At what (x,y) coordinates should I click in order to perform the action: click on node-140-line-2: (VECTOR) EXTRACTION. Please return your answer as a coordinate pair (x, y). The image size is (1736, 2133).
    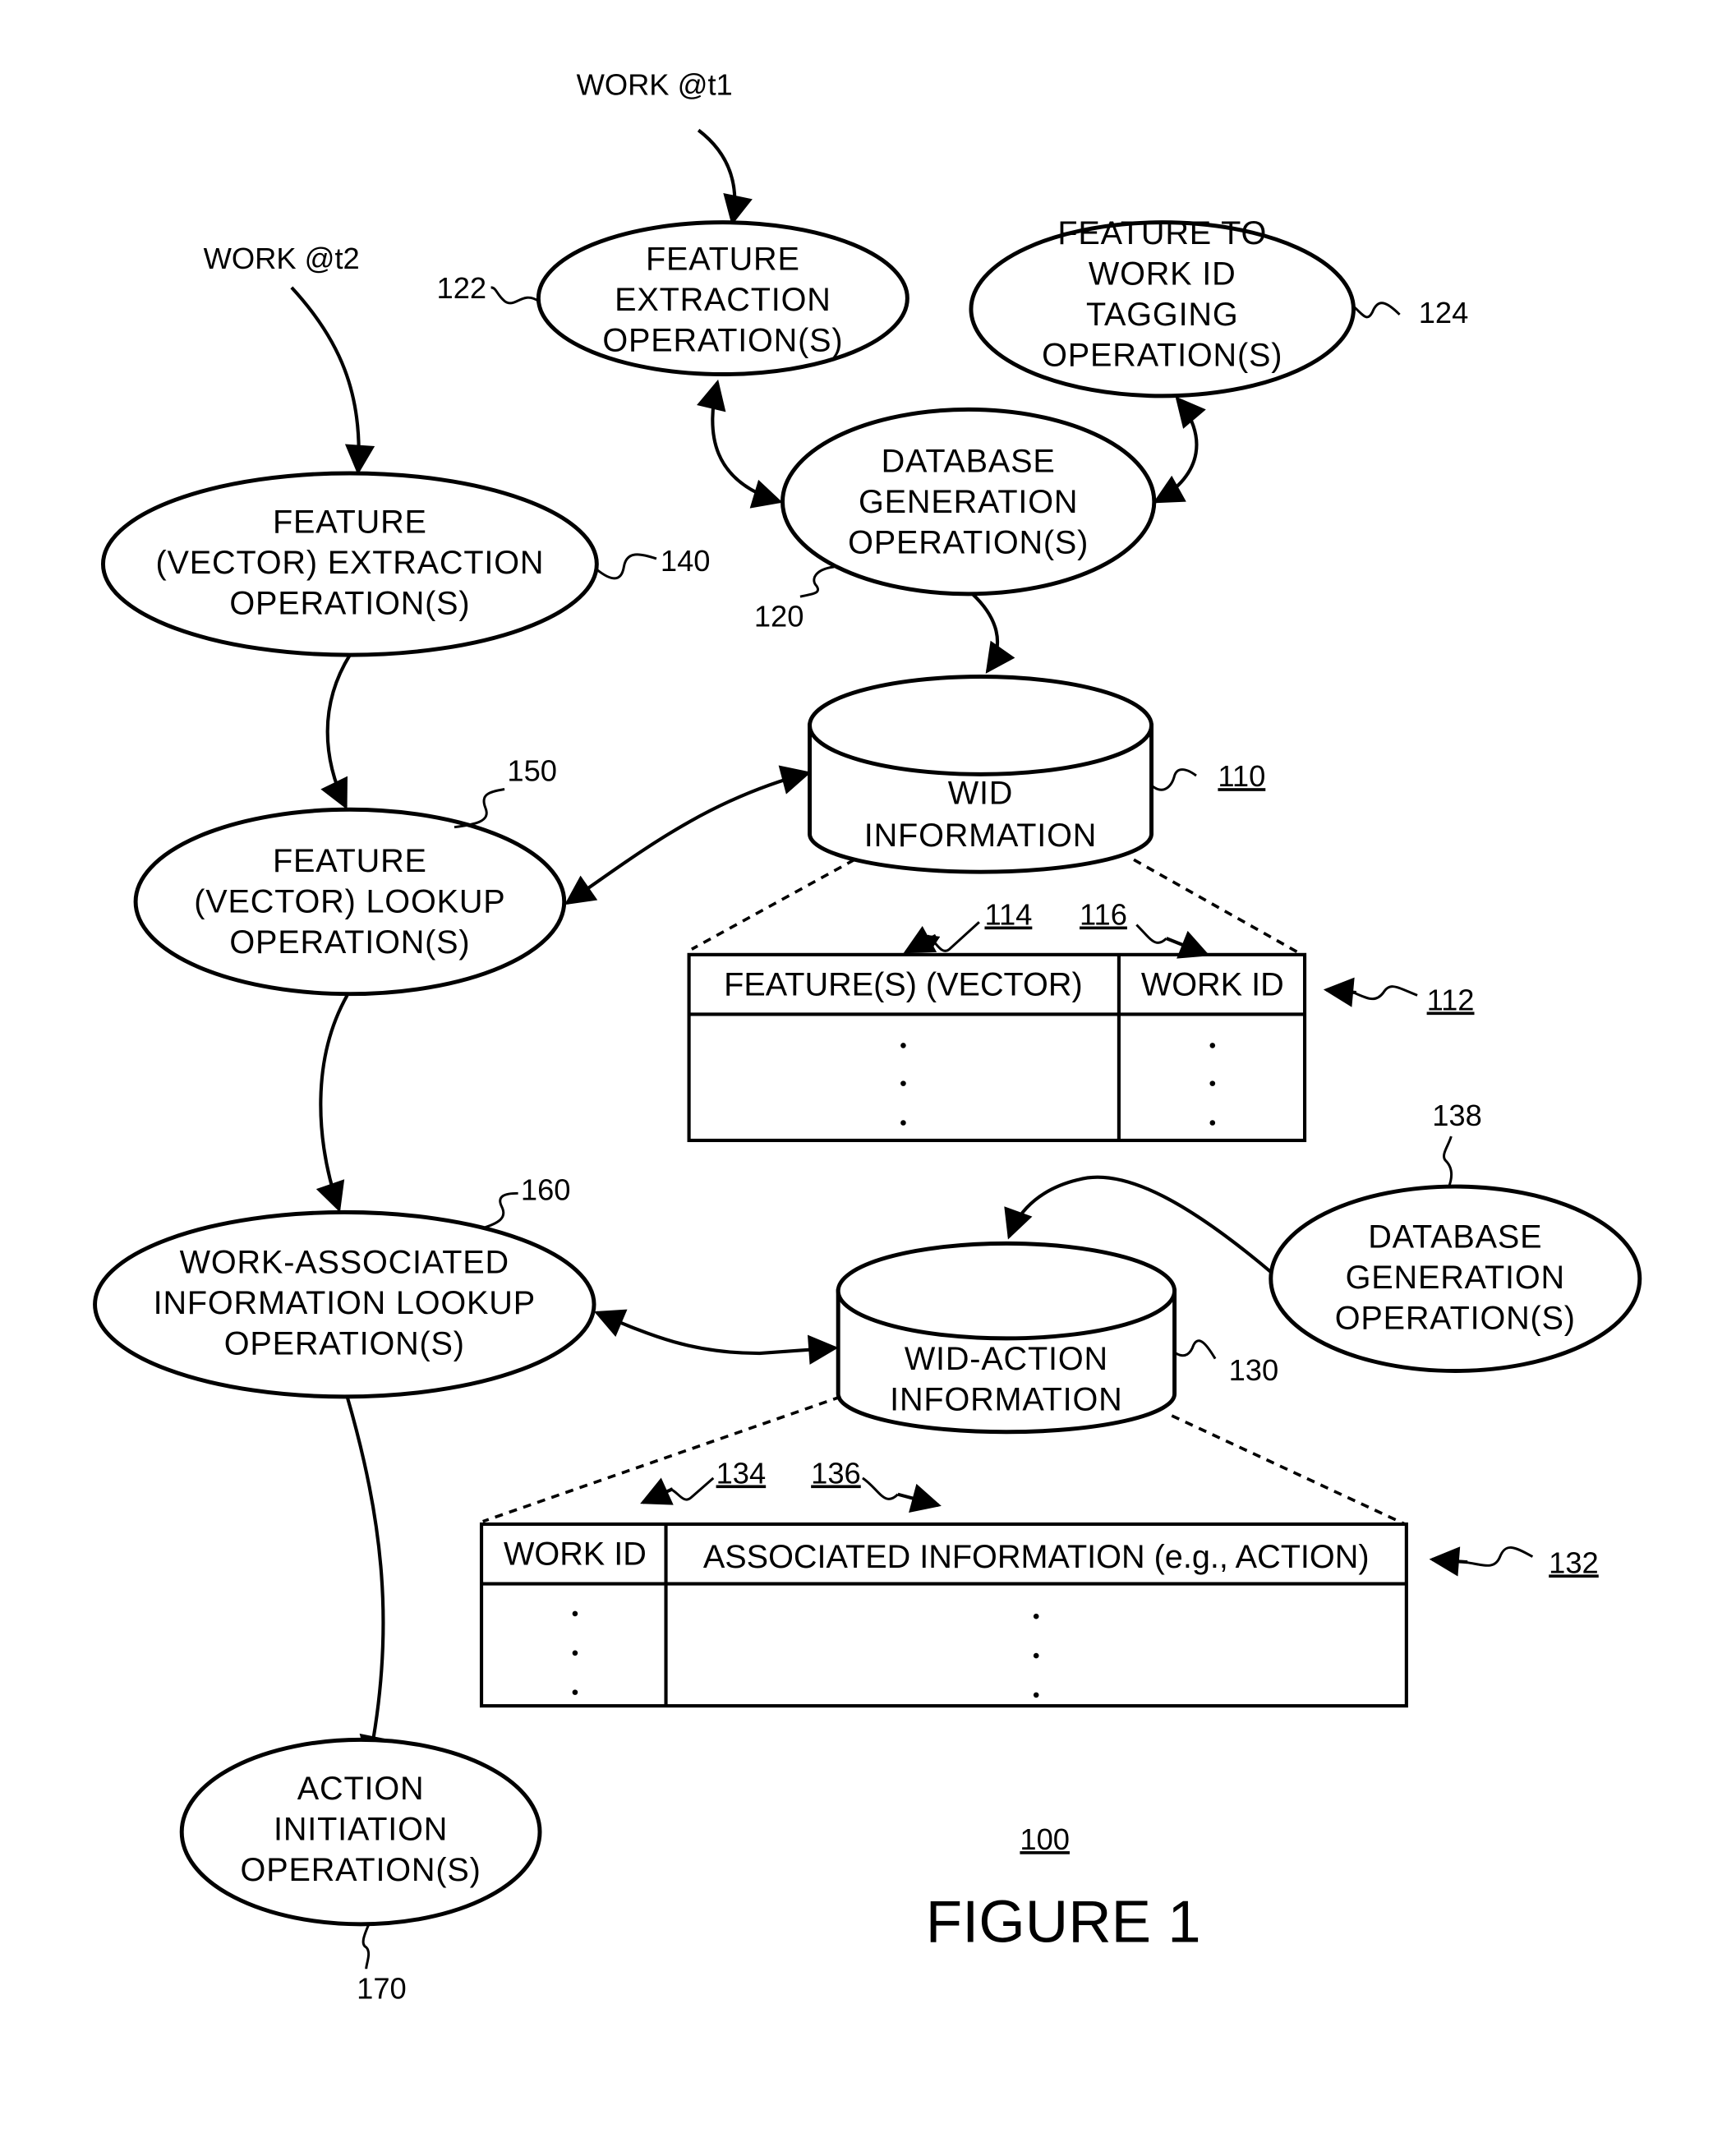
    Looking at the image, I should click on (350, 563).